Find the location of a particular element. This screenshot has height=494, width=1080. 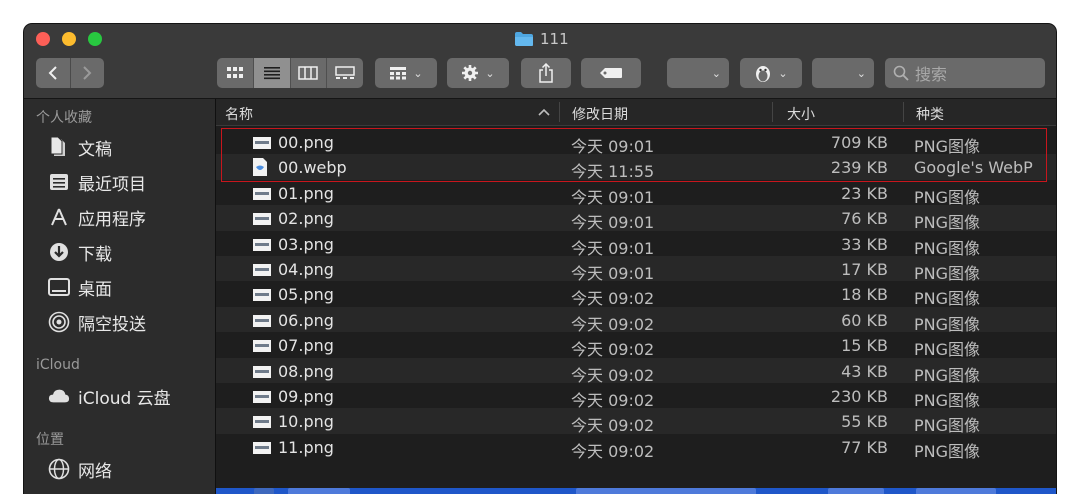

file-size: 23 KB is located at coordinates (864, 193).